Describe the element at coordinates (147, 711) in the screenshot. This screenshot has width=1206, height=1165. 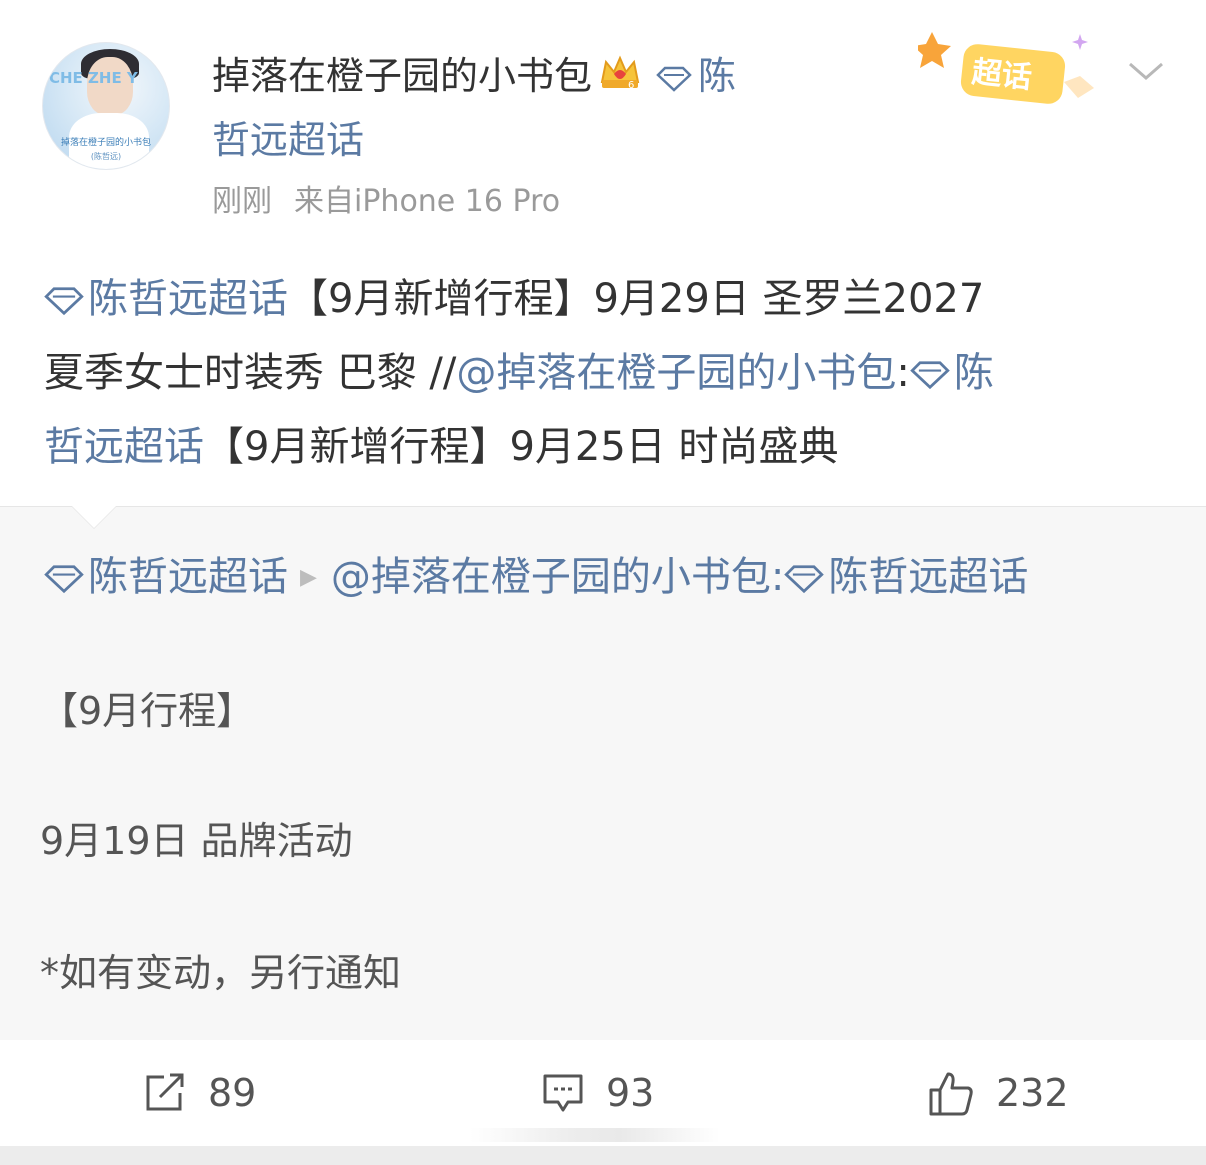
I see `retweet-line-1: 【9月行程】` at that location.